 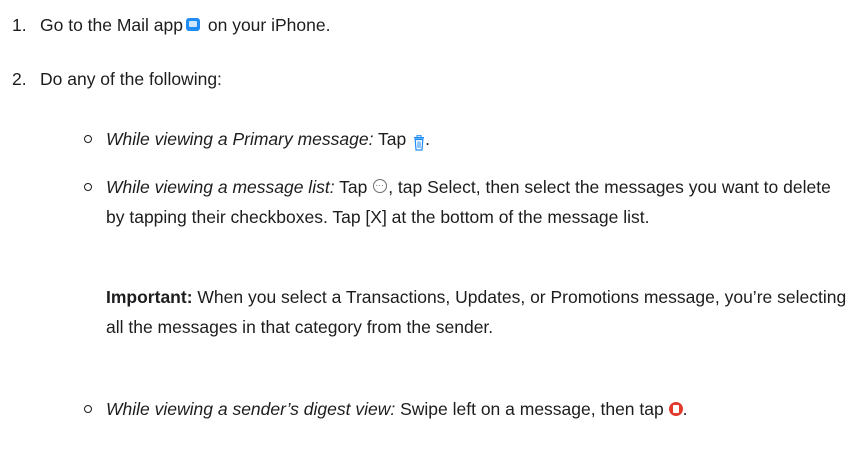 I want to click on important-label: Important:, so click(x=149, y=297).